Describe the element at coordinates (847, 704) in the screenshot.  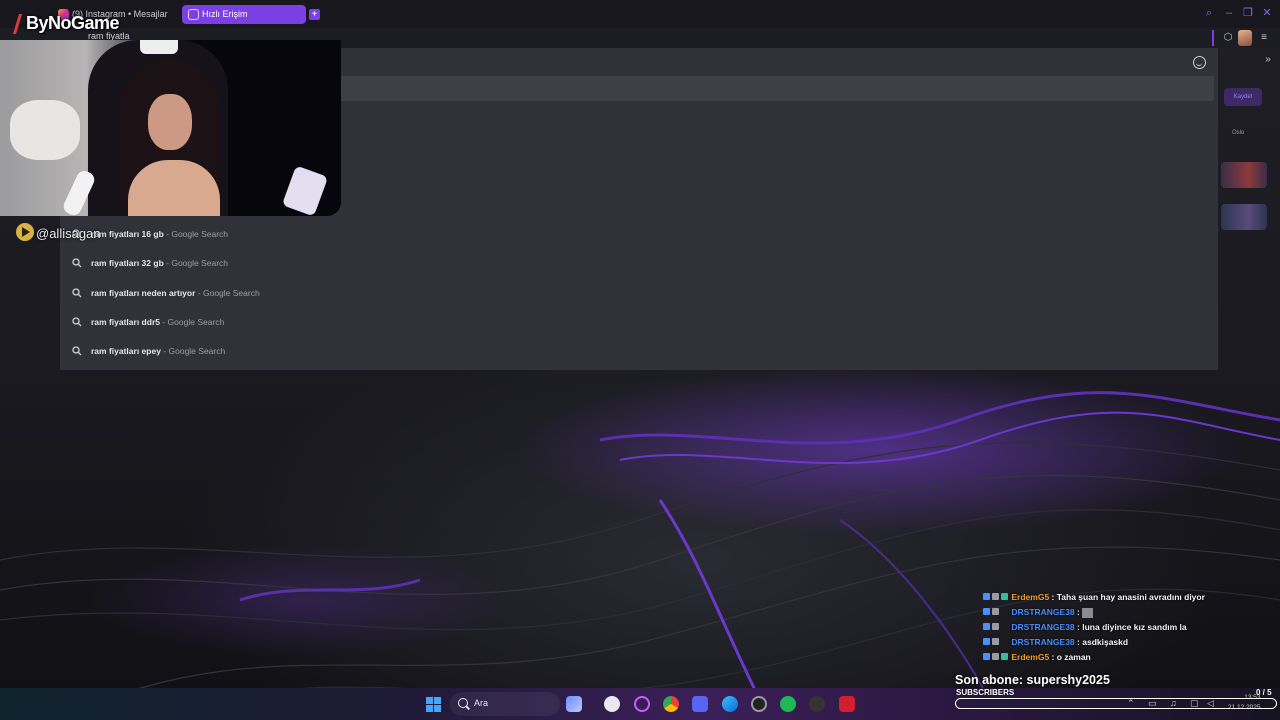
I see `app-icon` at that location.